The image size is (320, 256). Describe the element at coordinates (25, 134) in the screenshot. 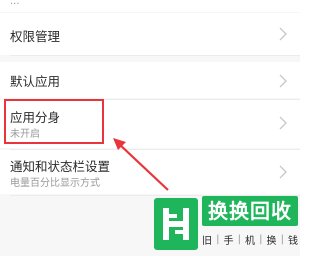

I see `app-clone-status: 未开启` at that location.